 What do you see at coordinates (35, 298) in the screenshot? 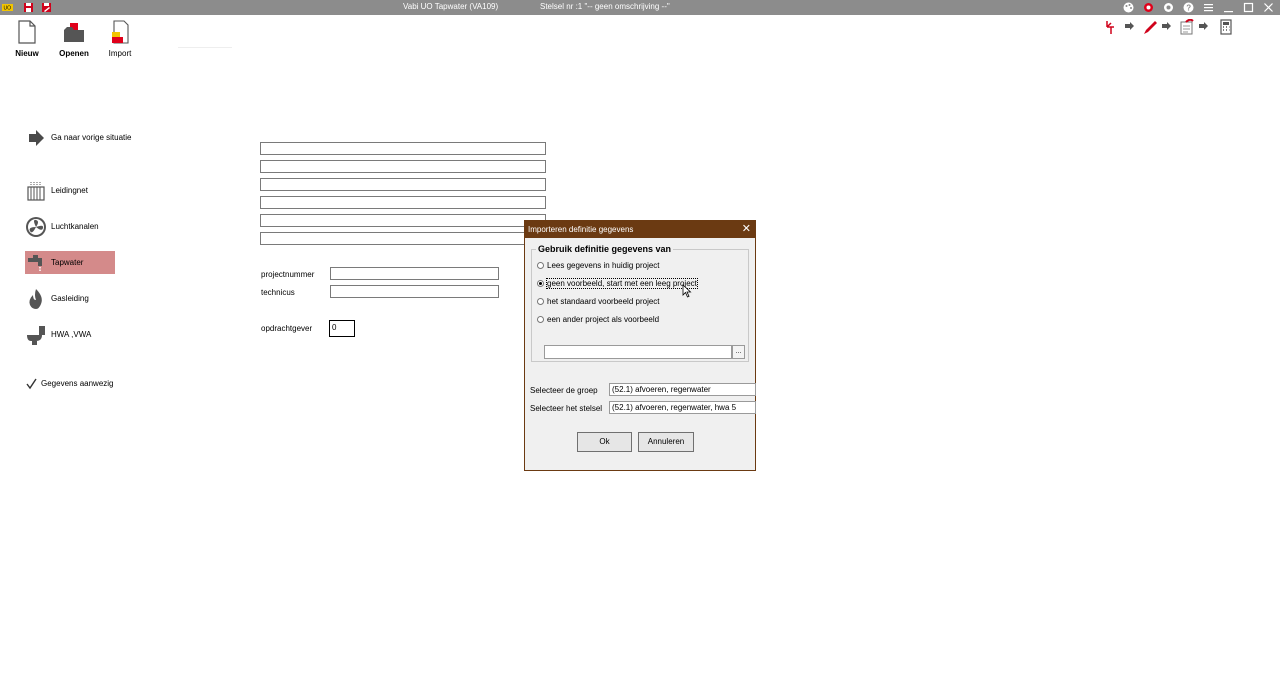
I see `flame-icon` at bounding box center [35, 298].